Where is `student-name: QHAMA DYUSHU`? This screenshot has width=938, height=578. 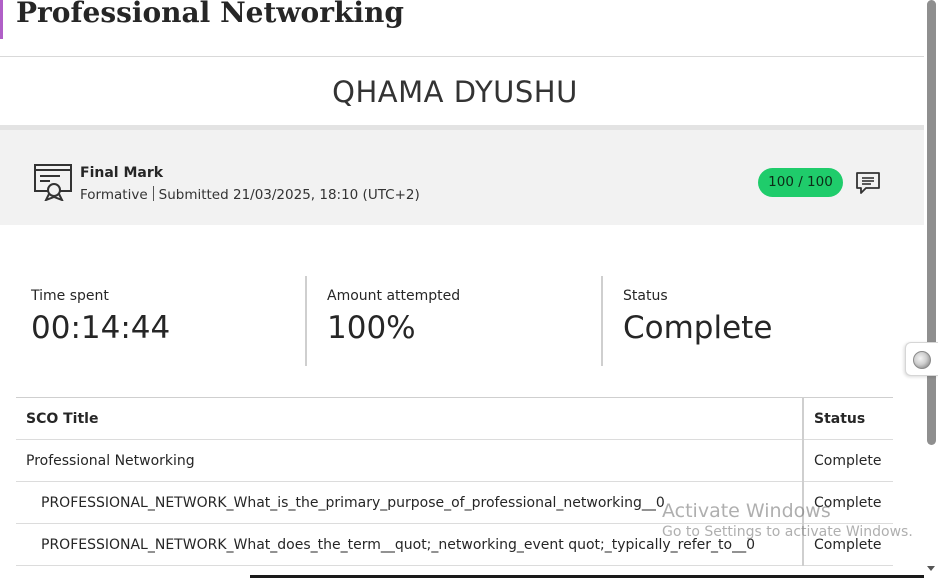
student-name: QHAMA DYUSHU is located at coordinates (455, 92).